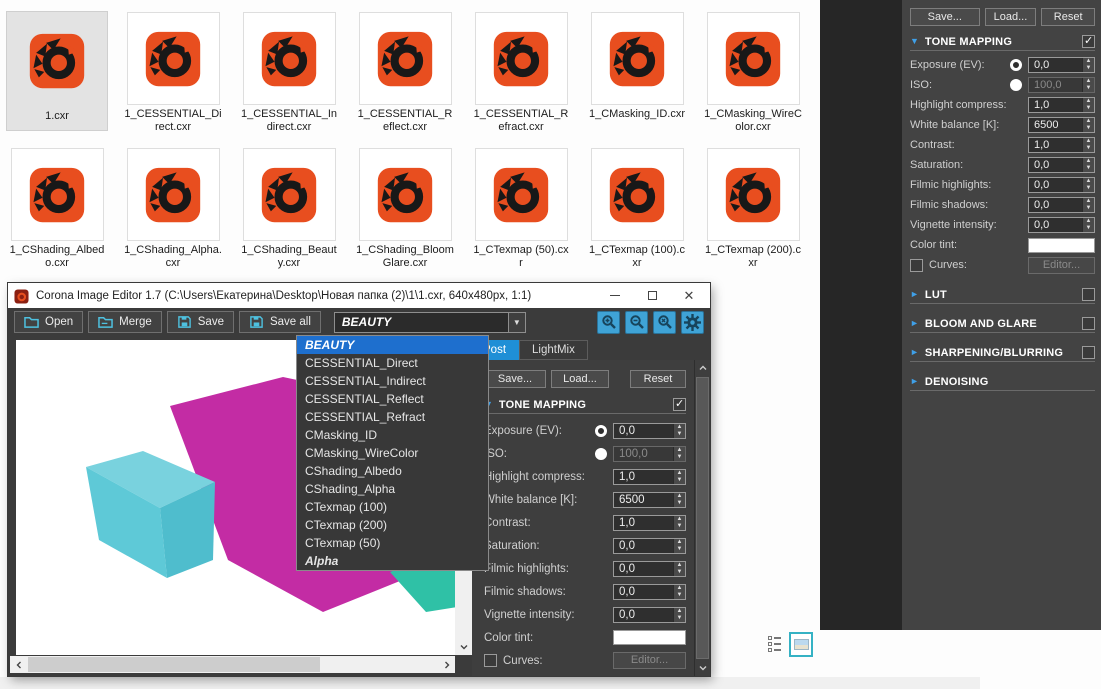  Describe the element at coordinates (392, 525) in the screenshot. I see `channel-option: CTexmap (200)` at that location.